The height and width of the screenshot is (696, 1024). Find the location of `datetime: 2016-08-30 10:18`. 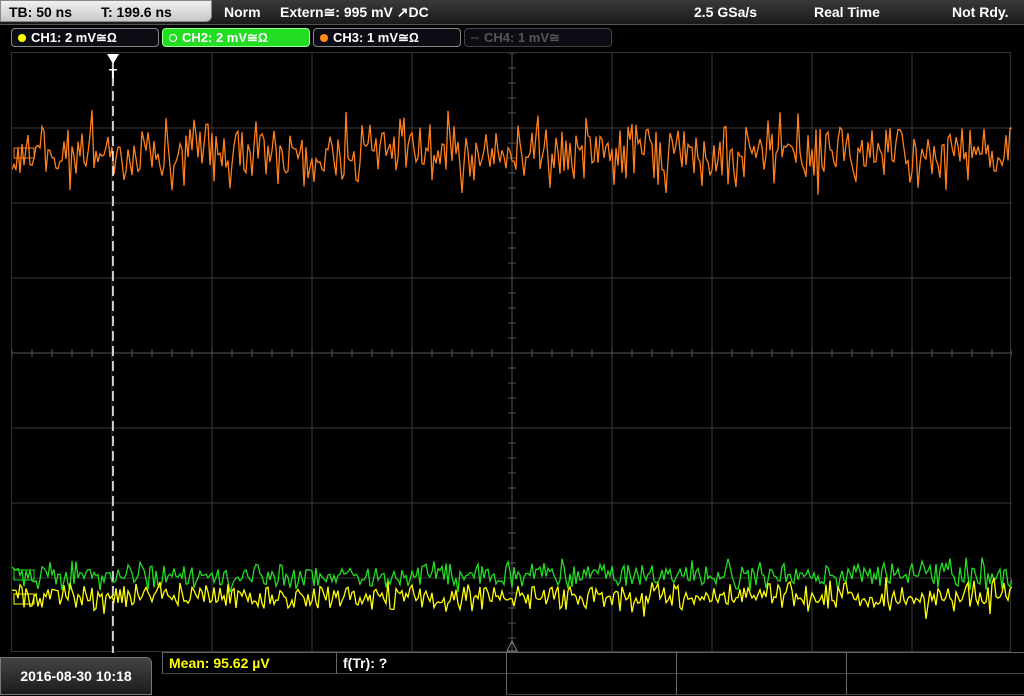

datetime: 2016-08-30 10:18 is located at coordinates (76, 676).